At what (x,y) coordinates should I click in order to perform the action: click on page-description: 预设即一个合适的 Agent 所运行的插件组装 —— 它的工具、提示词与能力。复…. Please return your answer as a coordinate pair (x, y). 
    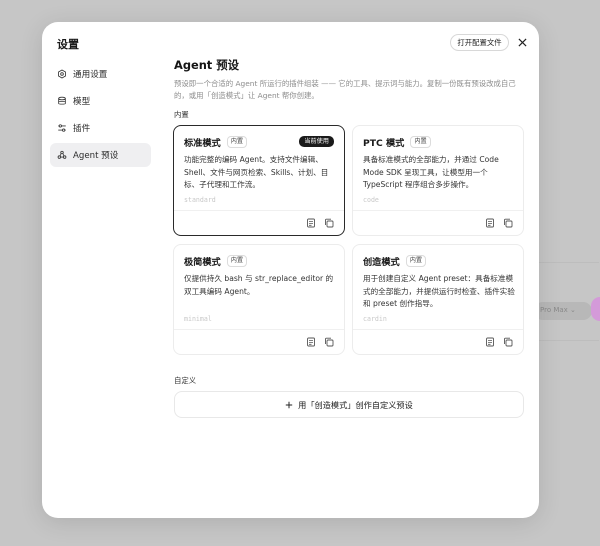
    Looking at the image, I should click on (345, 89).